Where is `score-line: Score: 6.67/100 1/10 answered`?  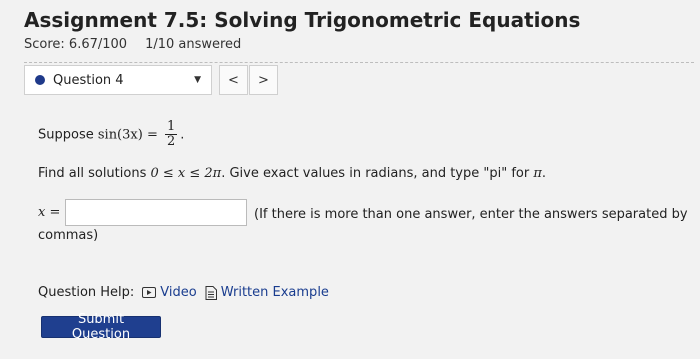
score-line: Score: 6.67/100 1/10 answered is located at coordinates (132, 44).